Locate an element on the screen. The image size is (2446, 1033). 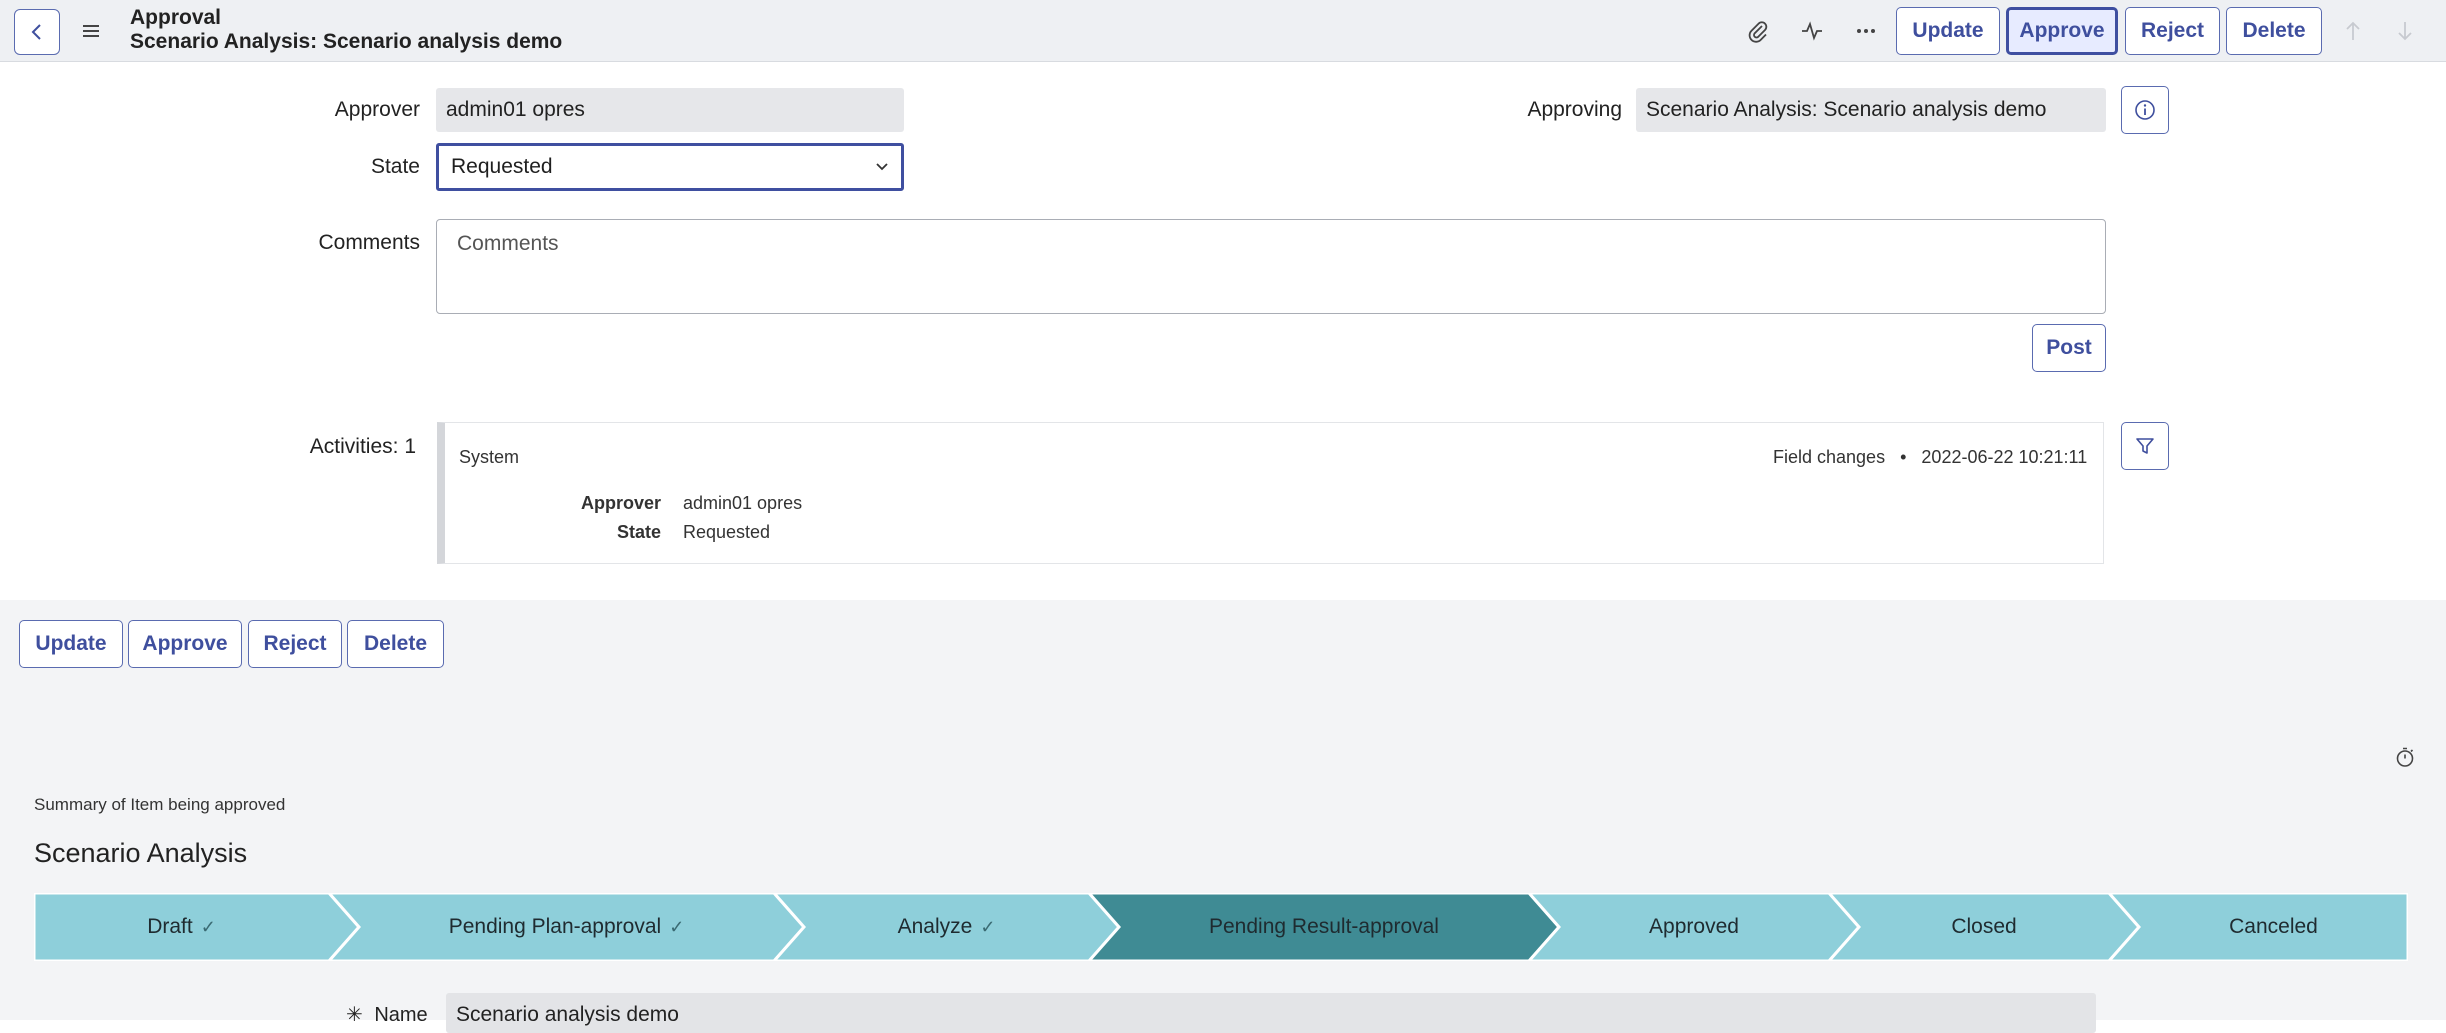
header-delete-button: Delete is located at coordinates (2274, 31).